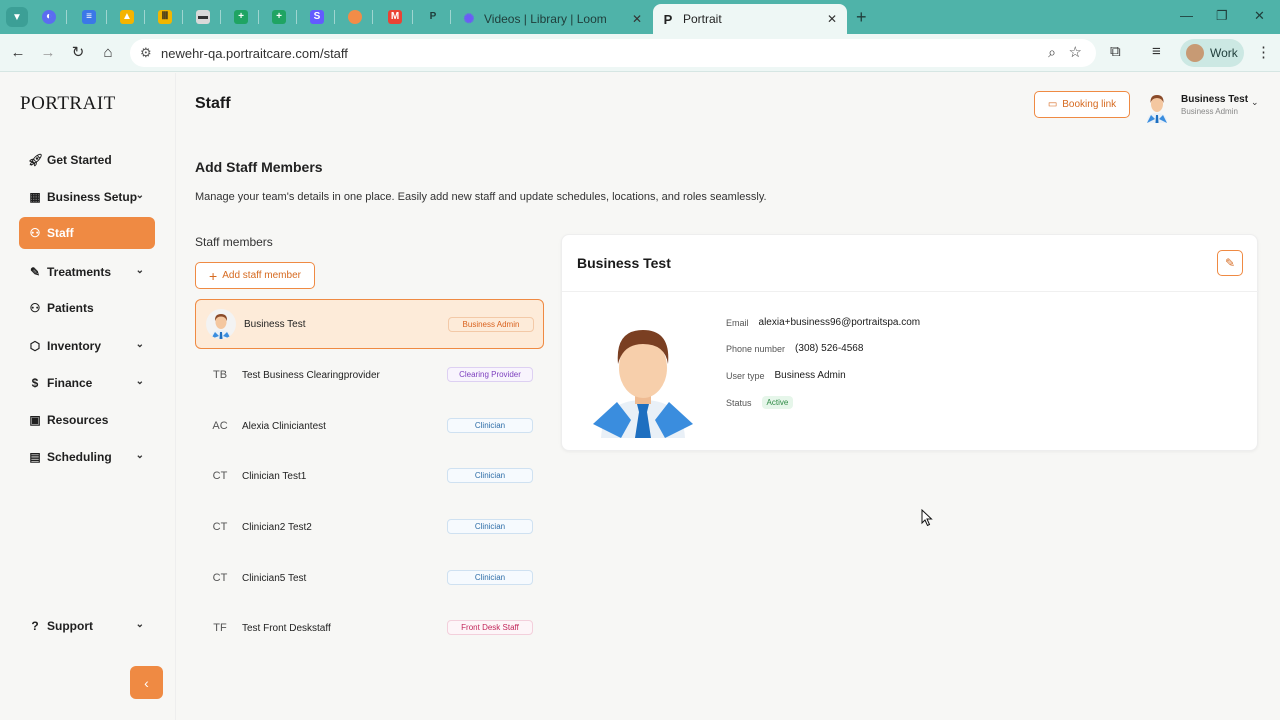  What do you see at coordinates (1263, 52) in the screenshot?
I see `browser-menu-icon: ⋮` at bounding box center [1263, 52].